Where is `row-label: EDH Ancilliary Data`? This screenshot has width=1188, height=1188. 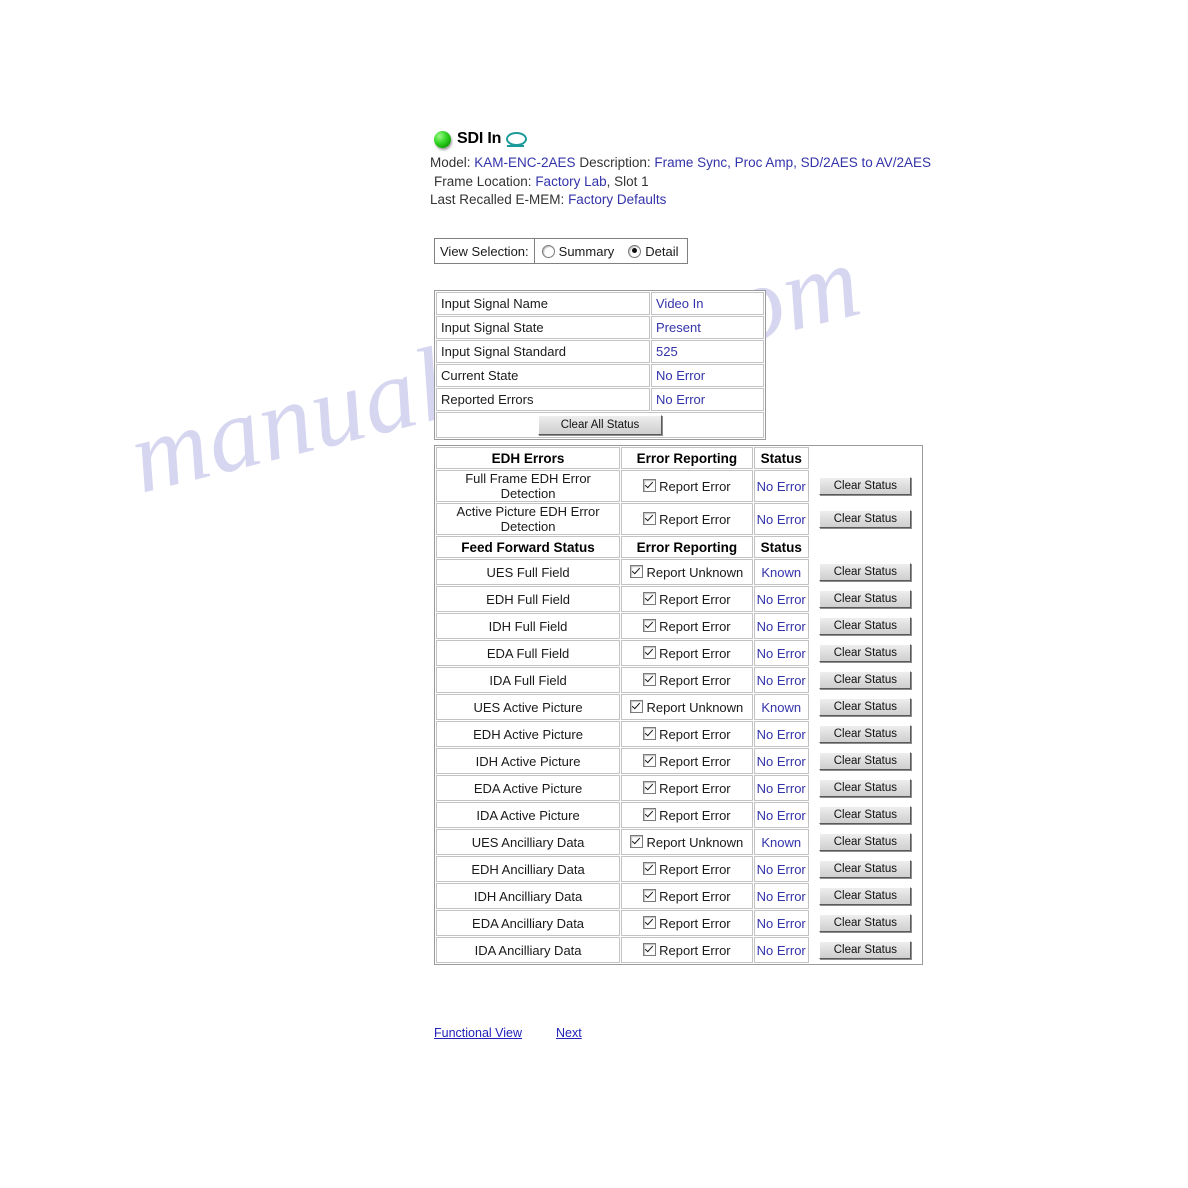 row-label: EDH Ancilliary Data is located at coordinates (528, 869).